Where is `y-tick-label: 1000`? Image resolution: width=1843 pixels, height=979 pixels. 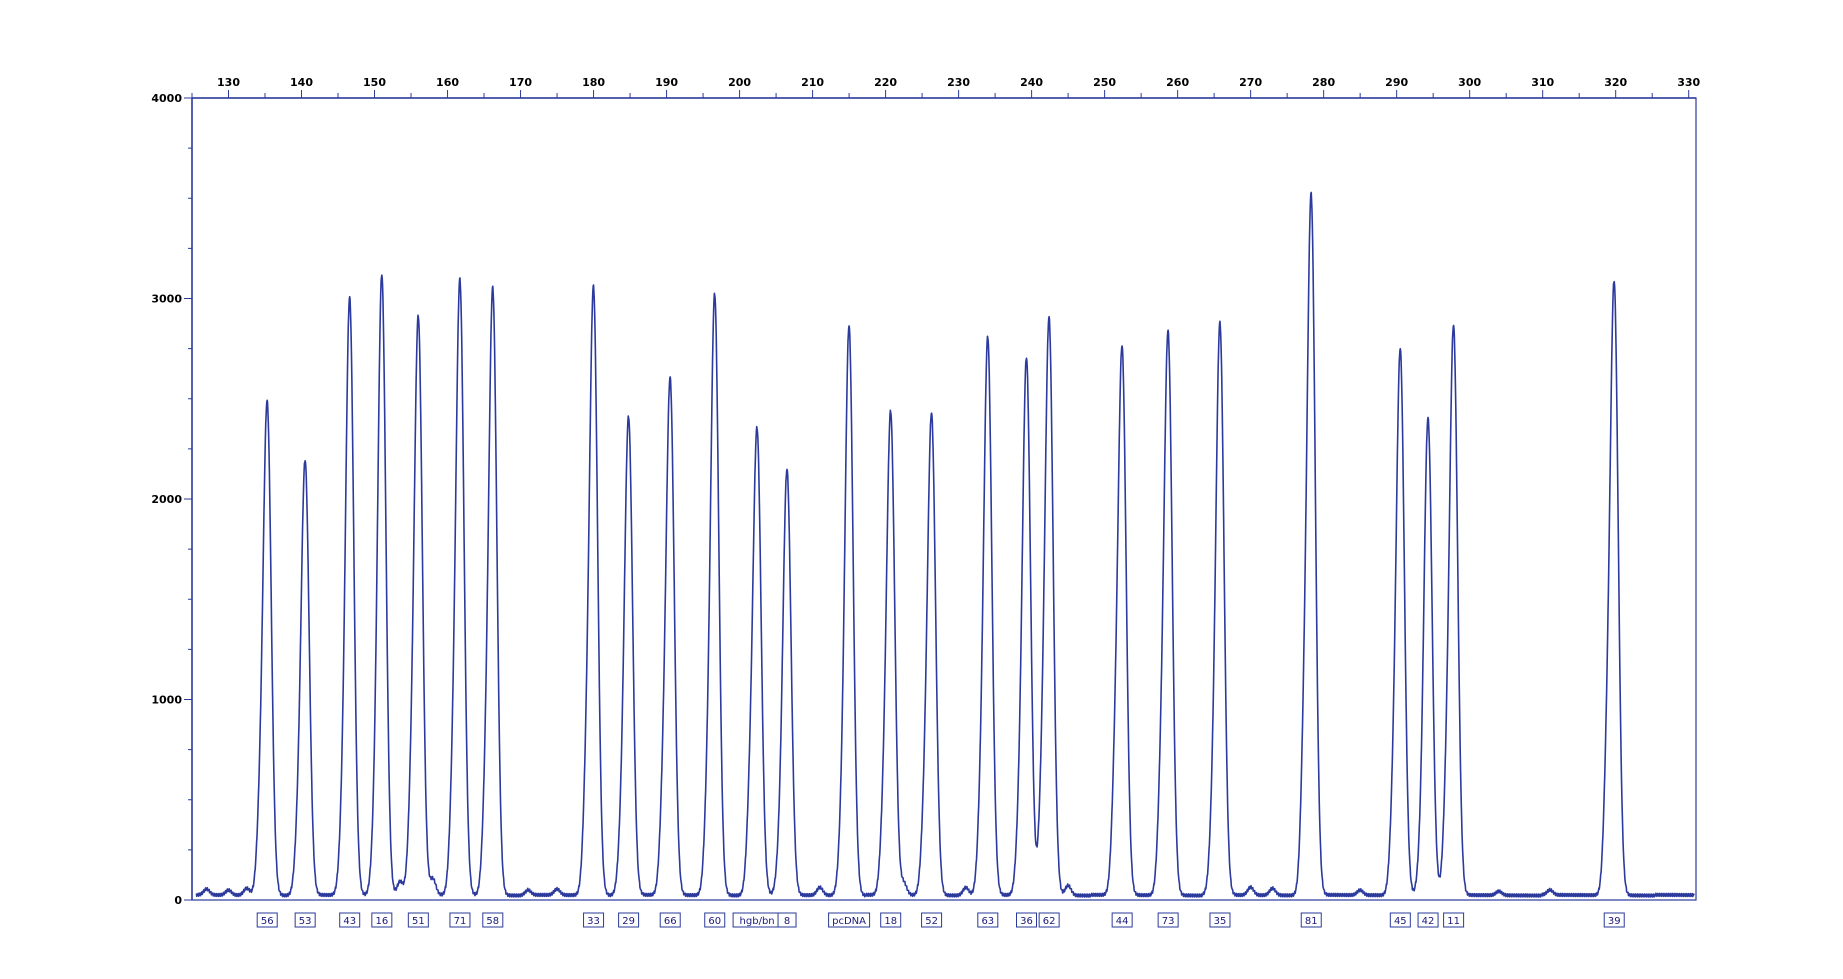
y-tick-label: 1000 is located at coordinates (166, 700).